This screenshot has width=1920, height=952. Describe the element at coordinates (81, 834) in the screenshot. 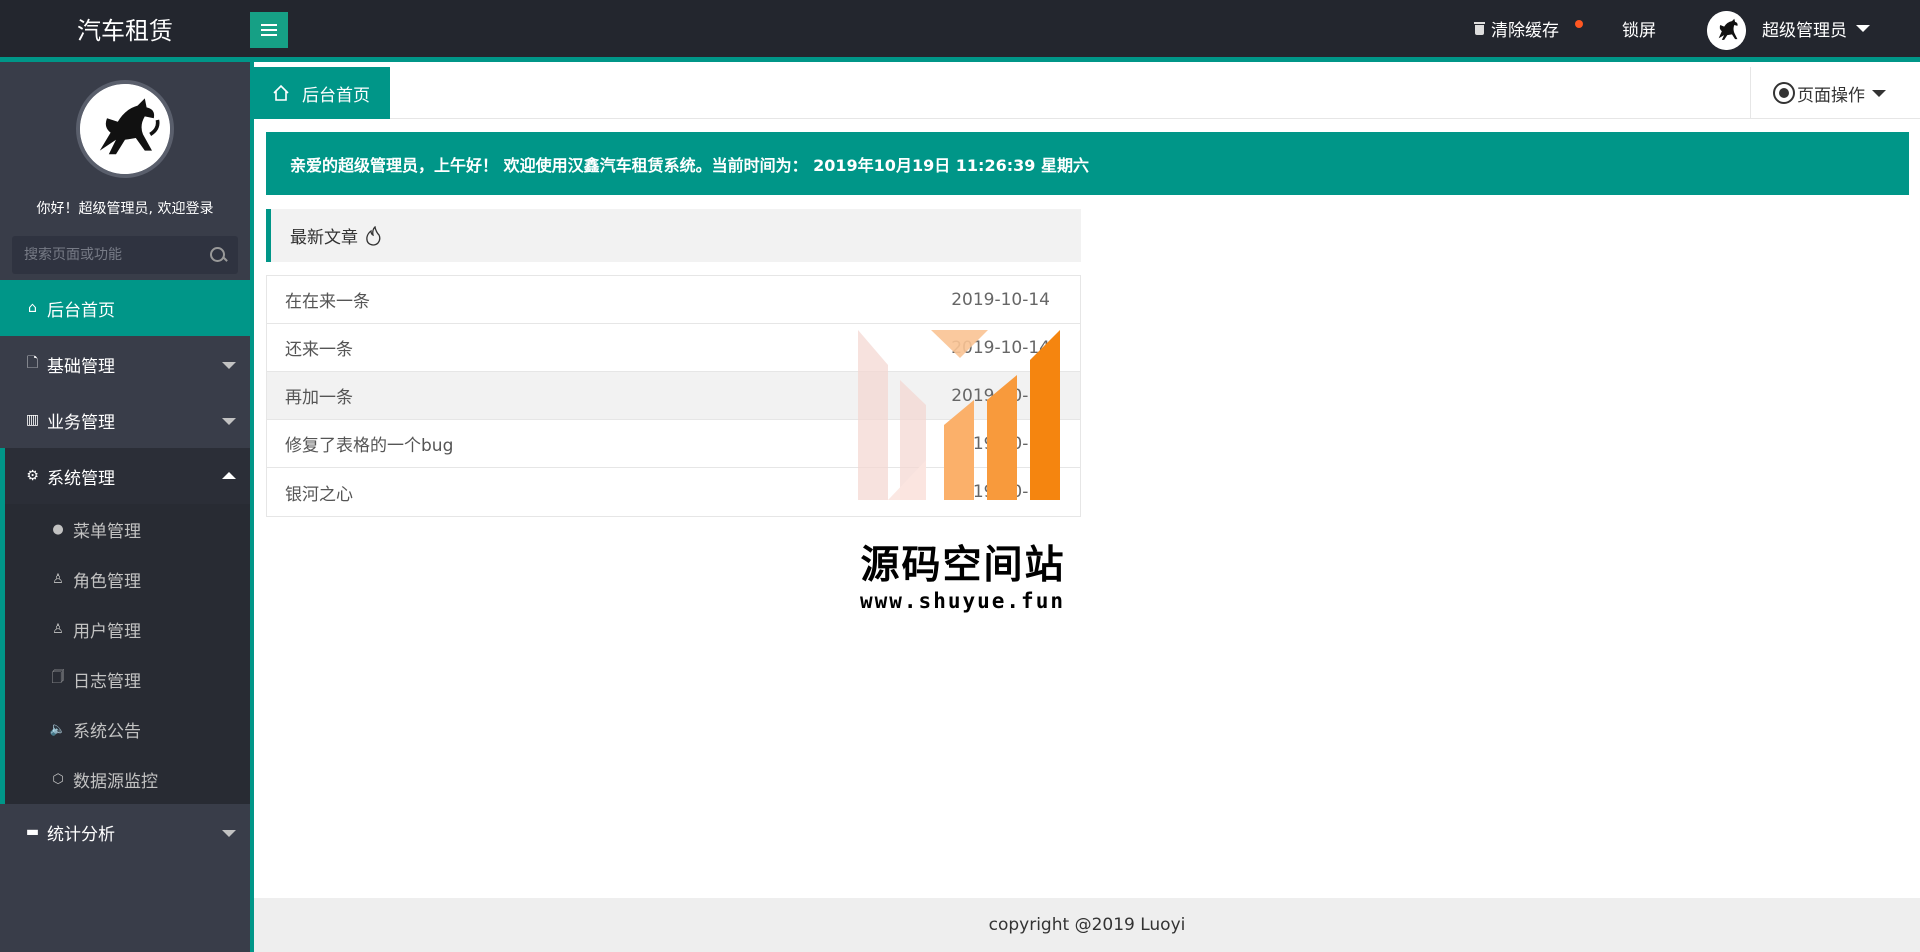

I see `sidebar-item-label: 统计分析` at that location.